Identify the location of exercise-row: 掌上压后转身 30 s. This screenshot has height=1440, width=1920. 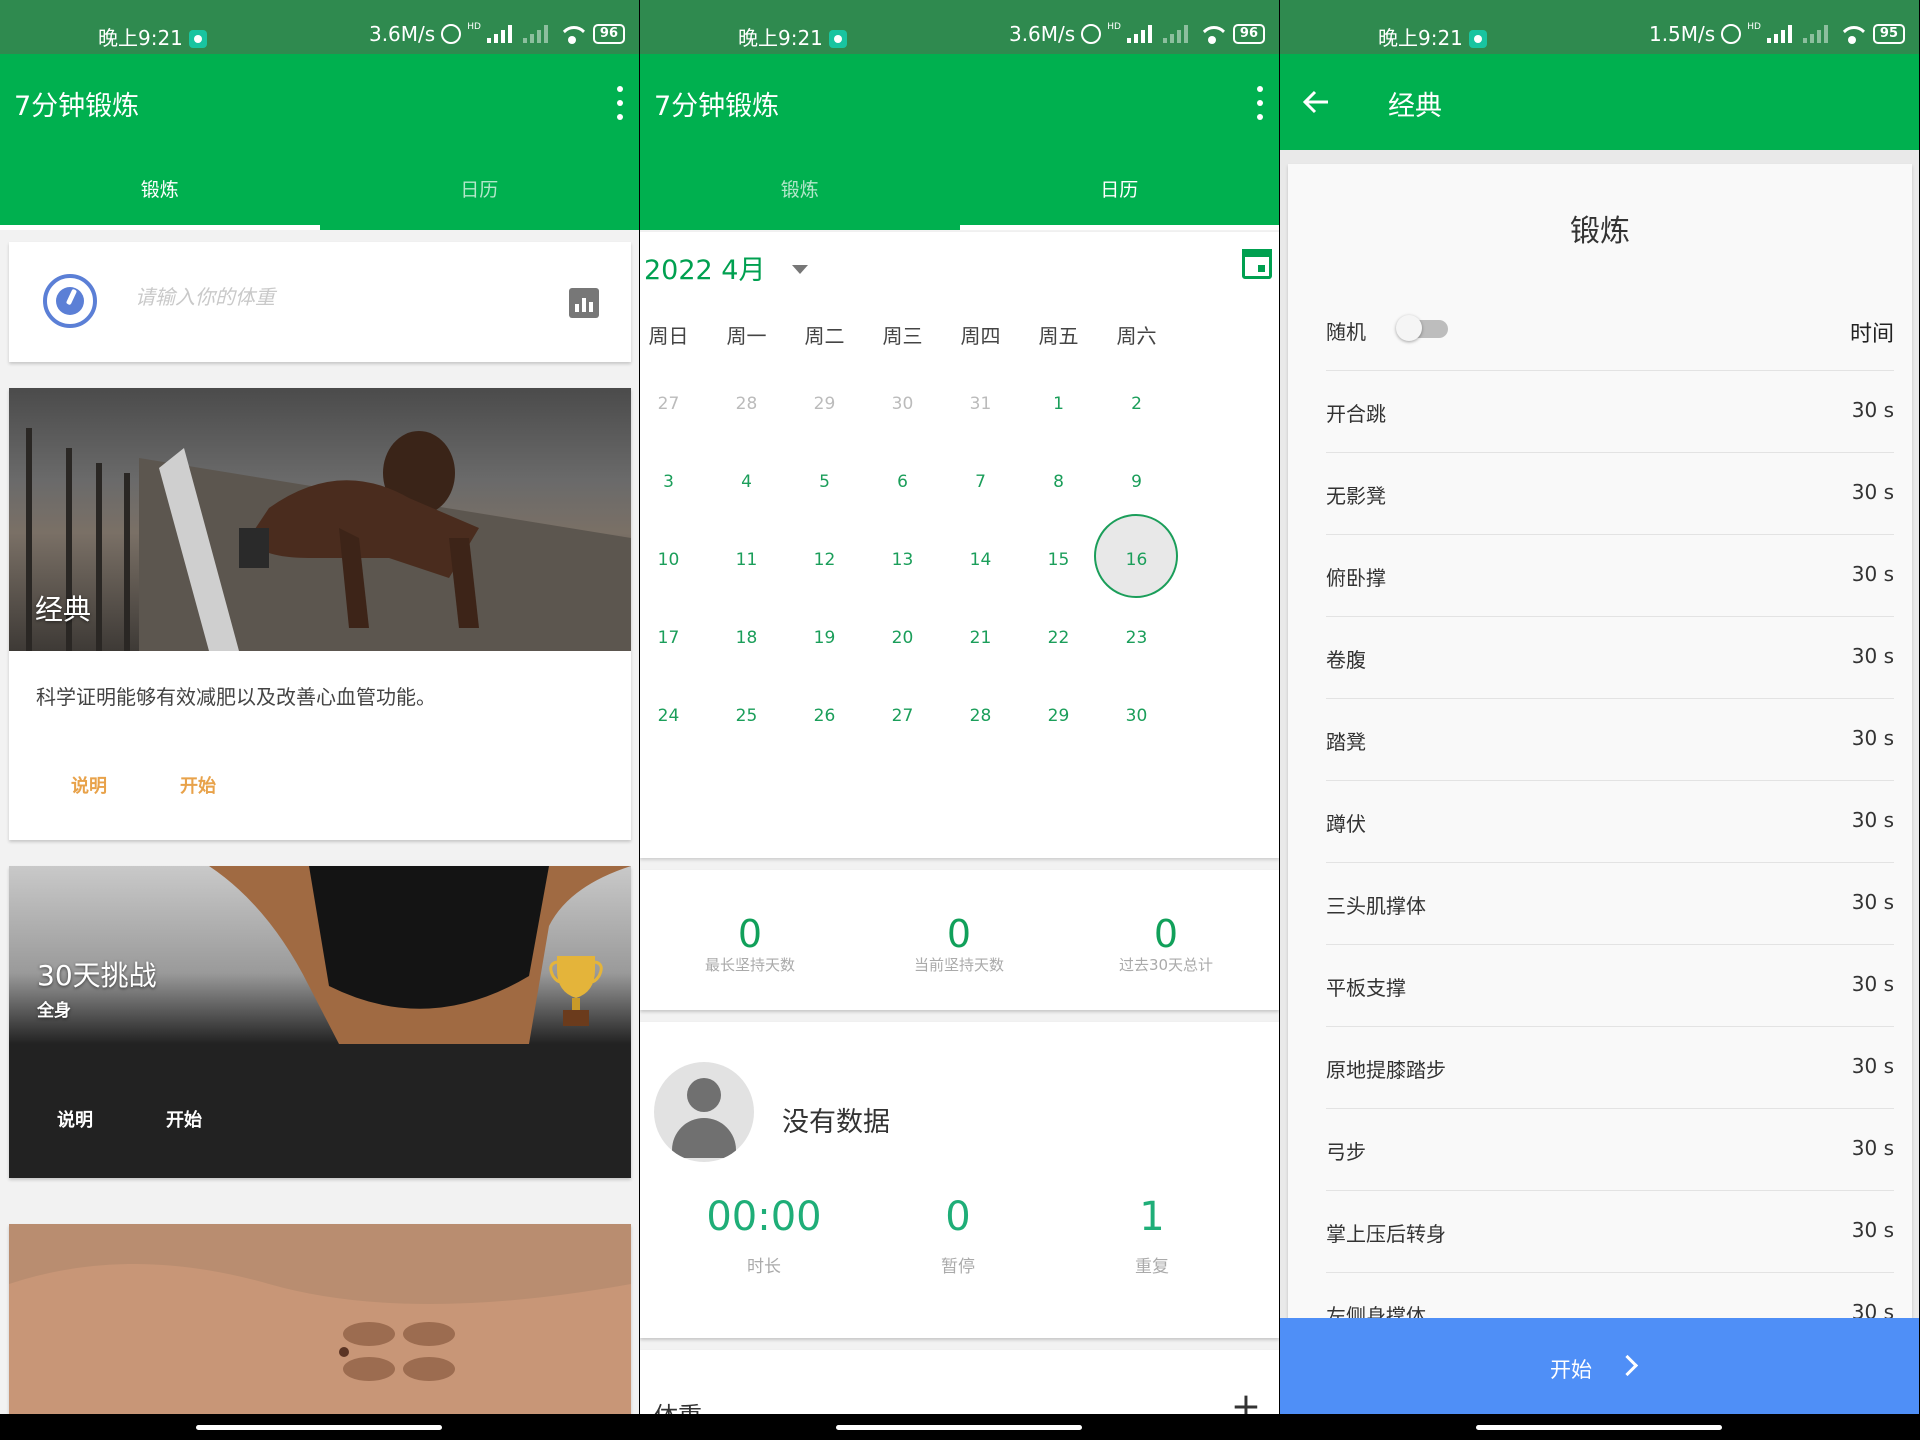
(1610, 1231).